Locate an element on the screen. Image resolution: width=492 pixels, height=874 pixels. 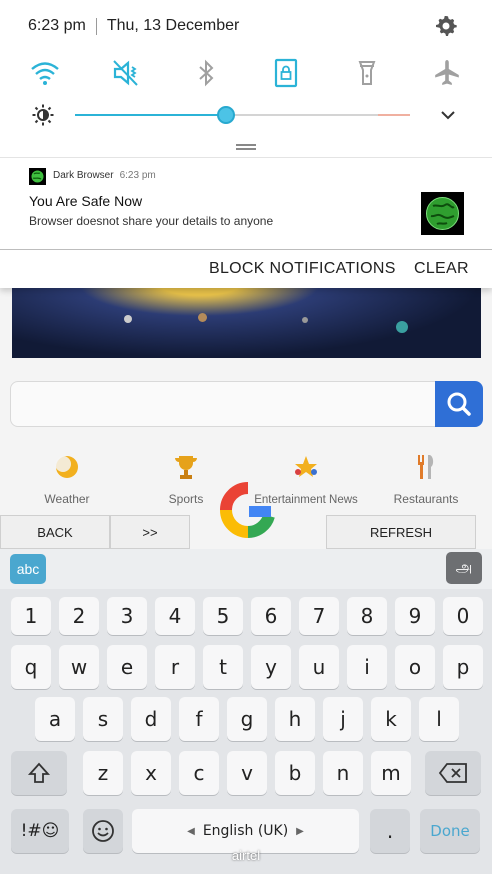
key-p-label: p is located at coordinates (463, 667).